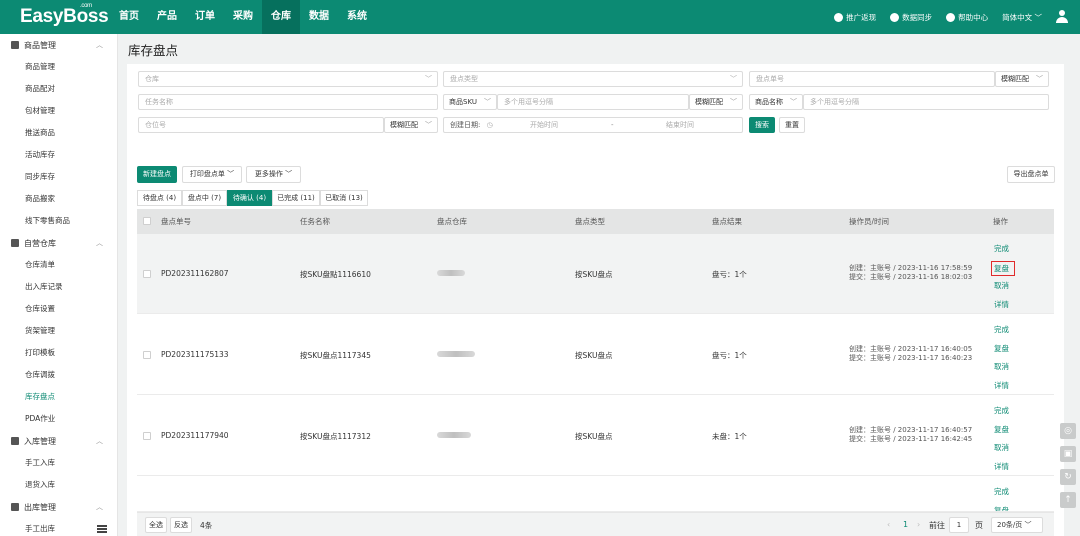 Image resolution: width=1080 pixels, height=536 pixels. Describe the element at coordinates (58, 527) in the screenshot. I see `sidebar-item-manual-outbound: 手工出库` at that location.